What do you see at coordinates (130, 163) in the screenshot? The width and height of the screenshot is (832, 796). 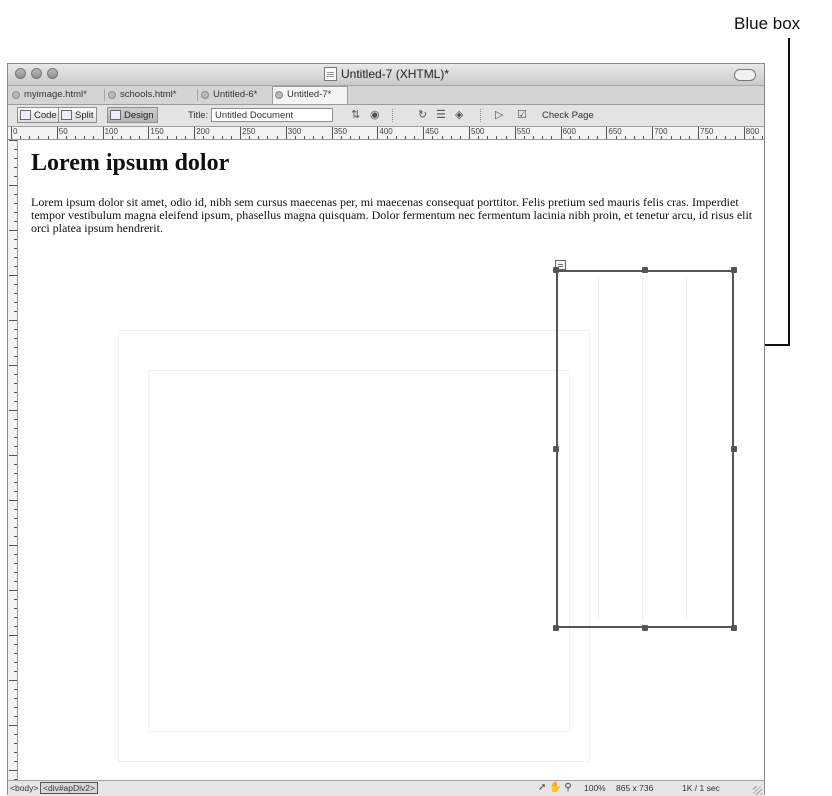 I see `page-heading: Lorem ipsum dolor` at bounding box center [130, 163].